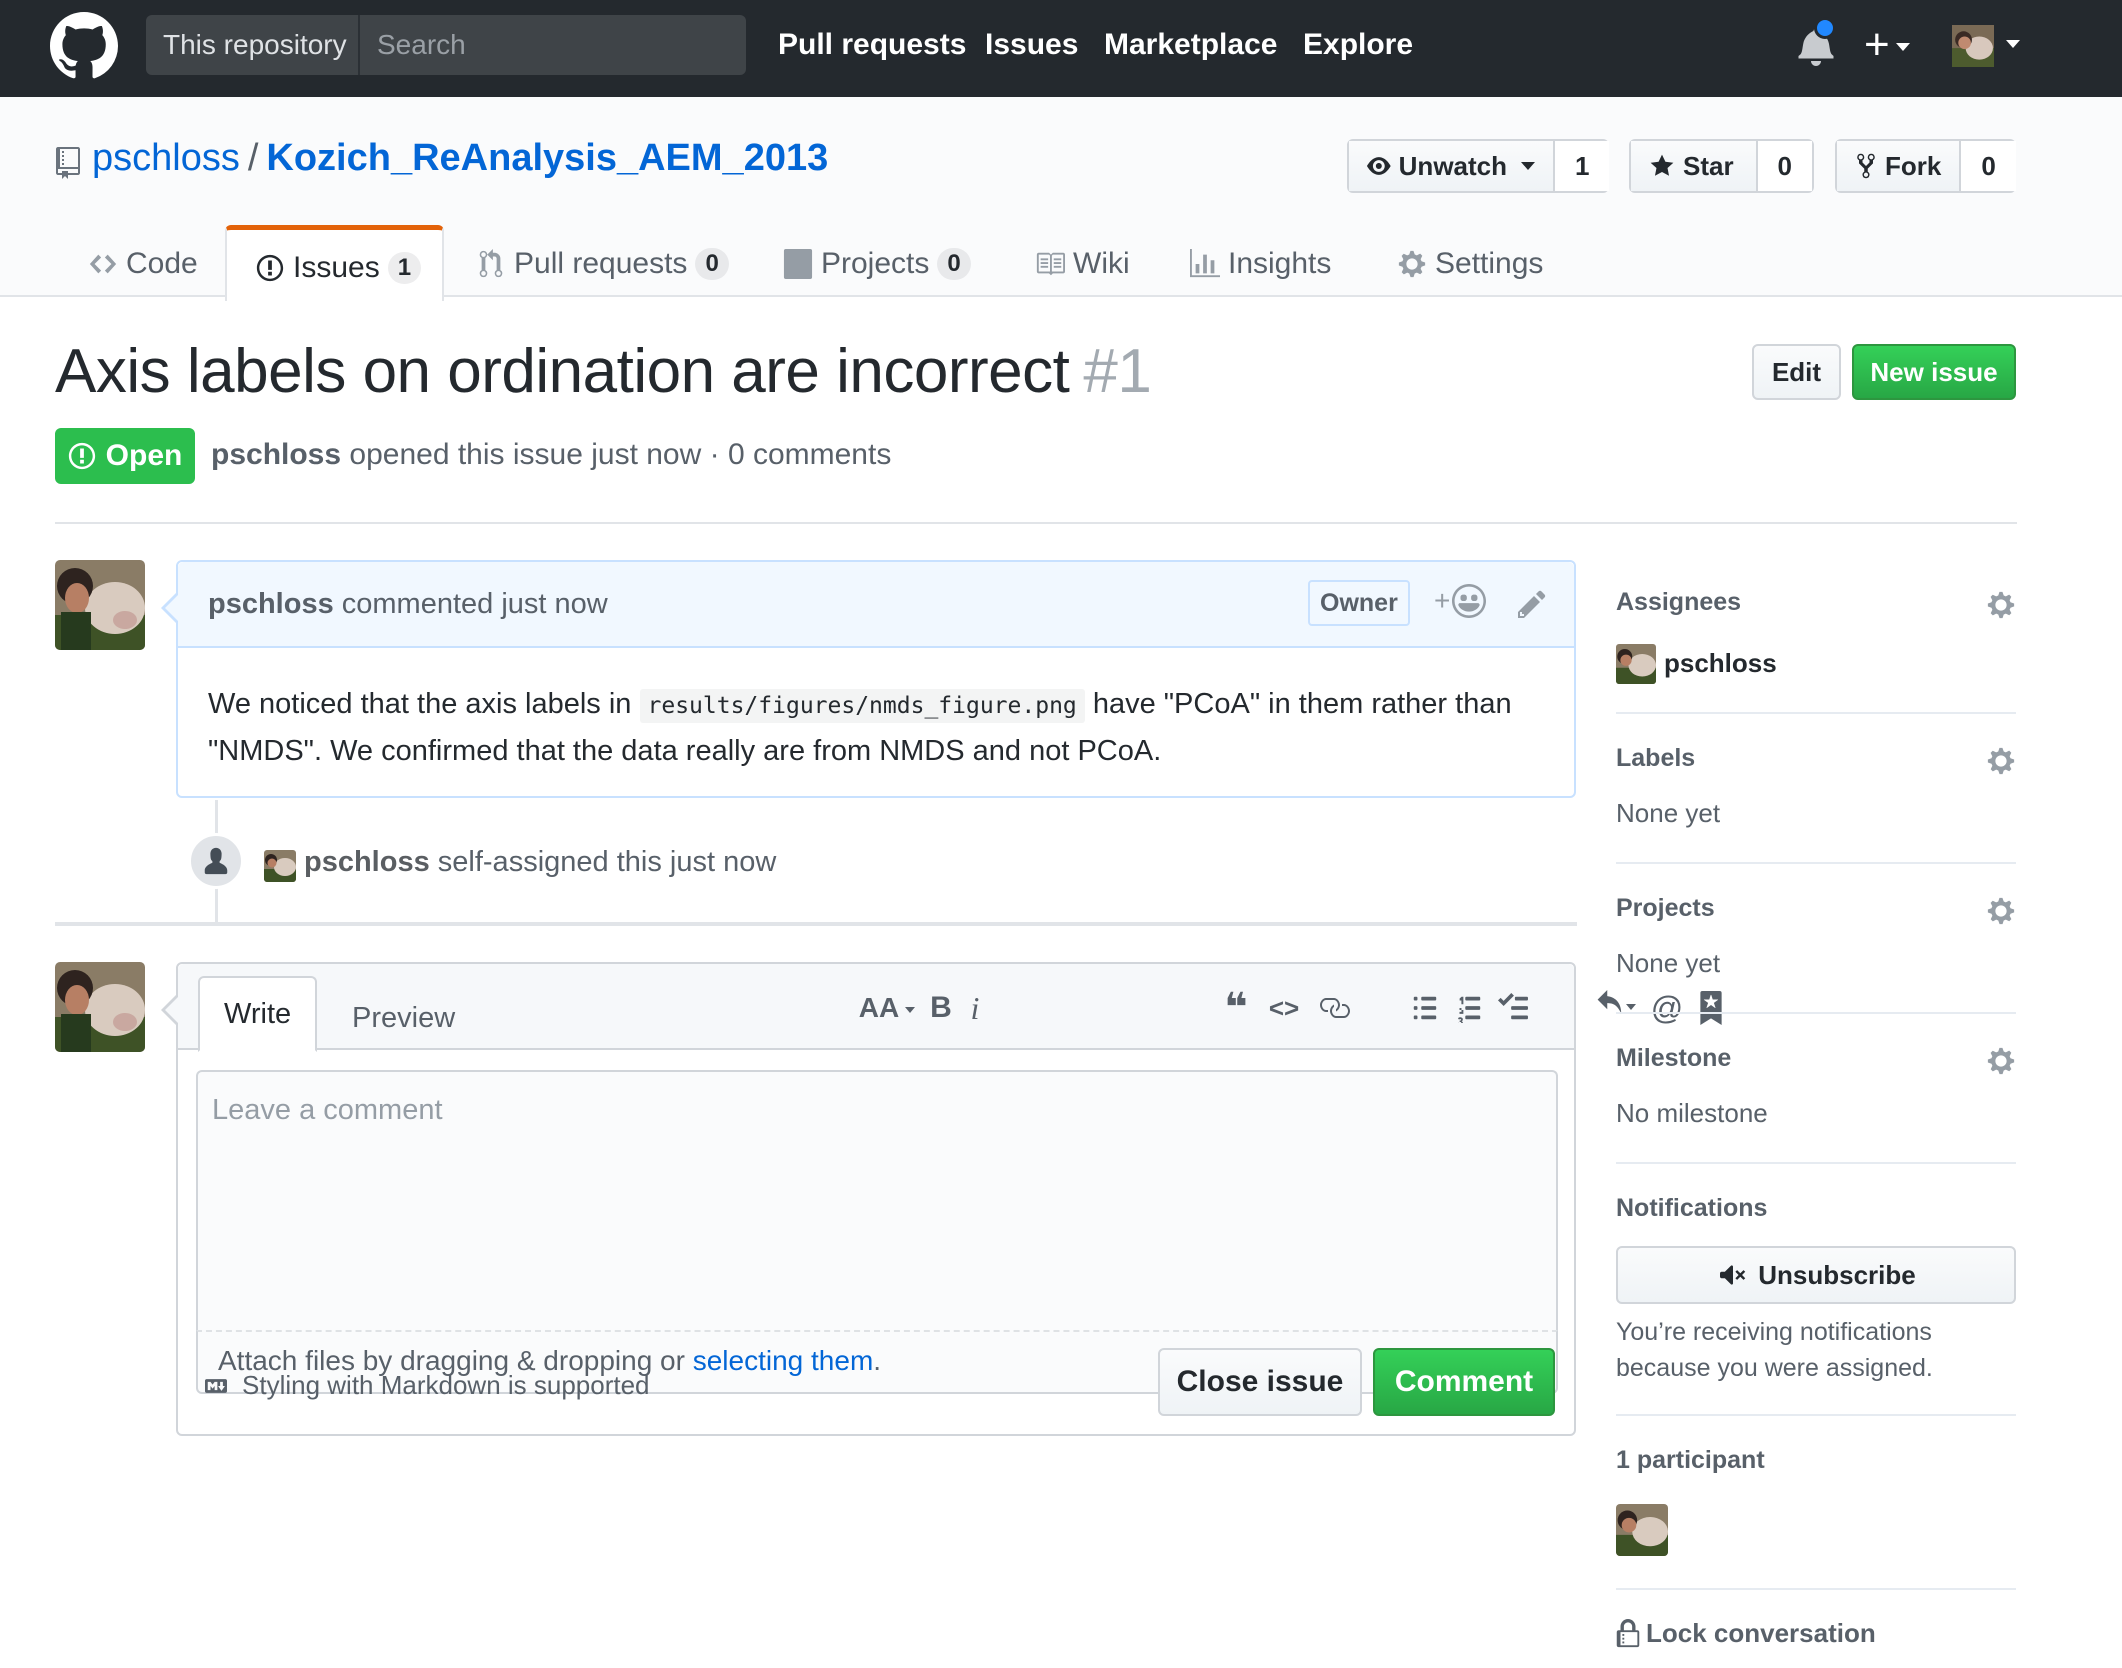 This screenshot has height=1668, width=2122. I want to click on repo-title: pschloss / Kozich_ReAnalysis_AEM_2013, so click(460, 158).